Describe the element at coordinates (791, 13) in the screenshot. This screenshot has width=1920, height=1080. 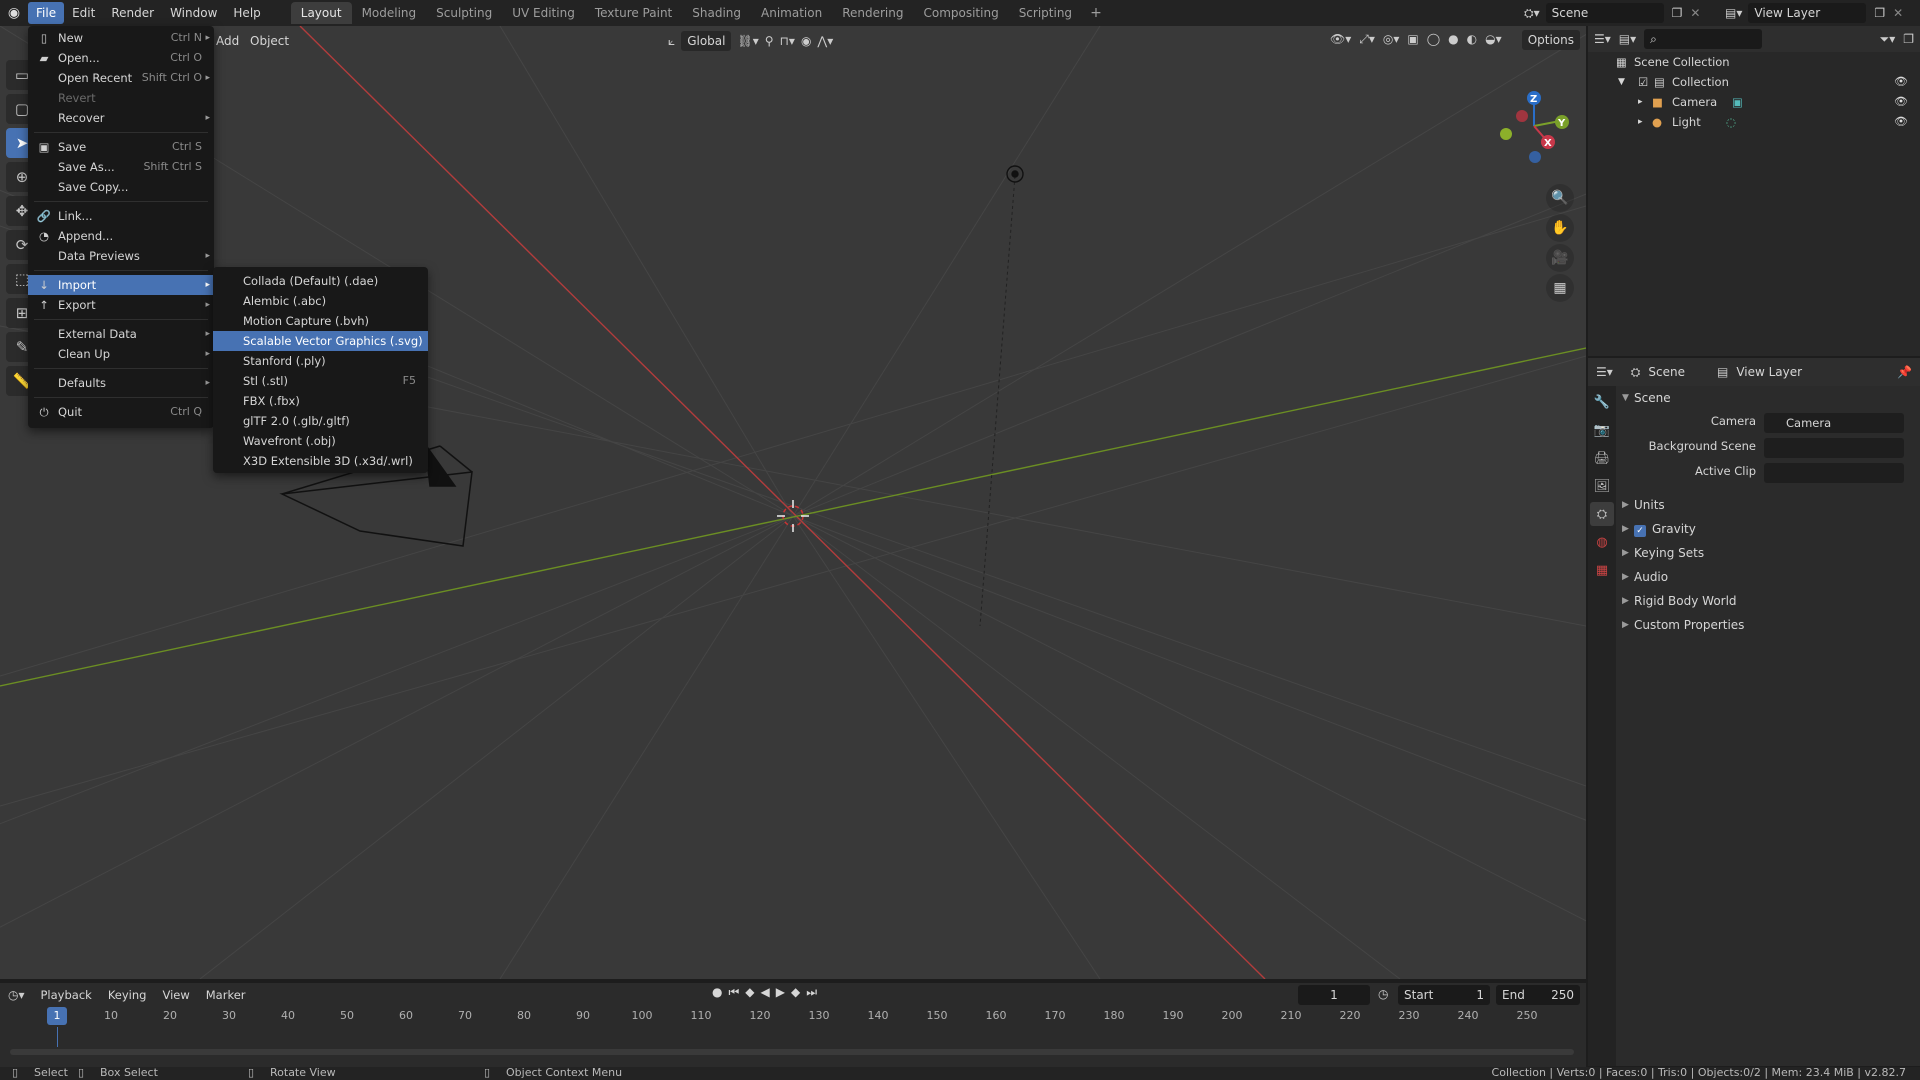
I see `tab-animation: Animation` at that location.